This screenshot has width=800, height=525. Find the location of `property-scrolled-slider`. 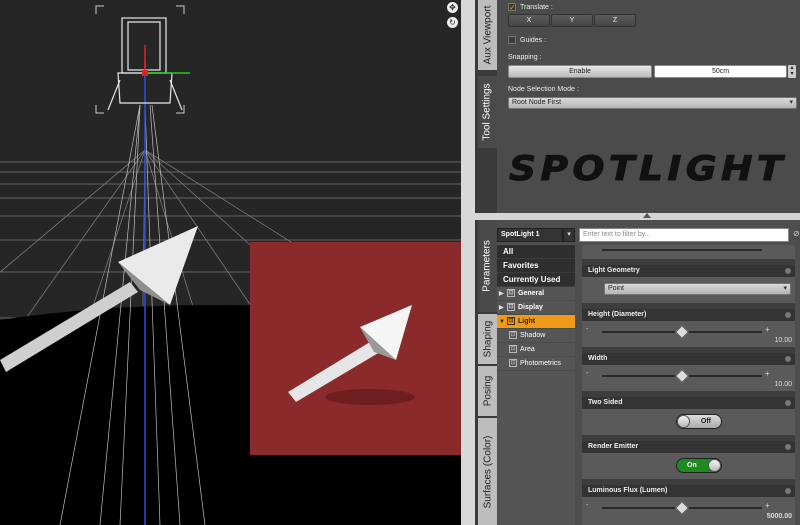

property-scrolled-slider is located at coordinates (688, 252).